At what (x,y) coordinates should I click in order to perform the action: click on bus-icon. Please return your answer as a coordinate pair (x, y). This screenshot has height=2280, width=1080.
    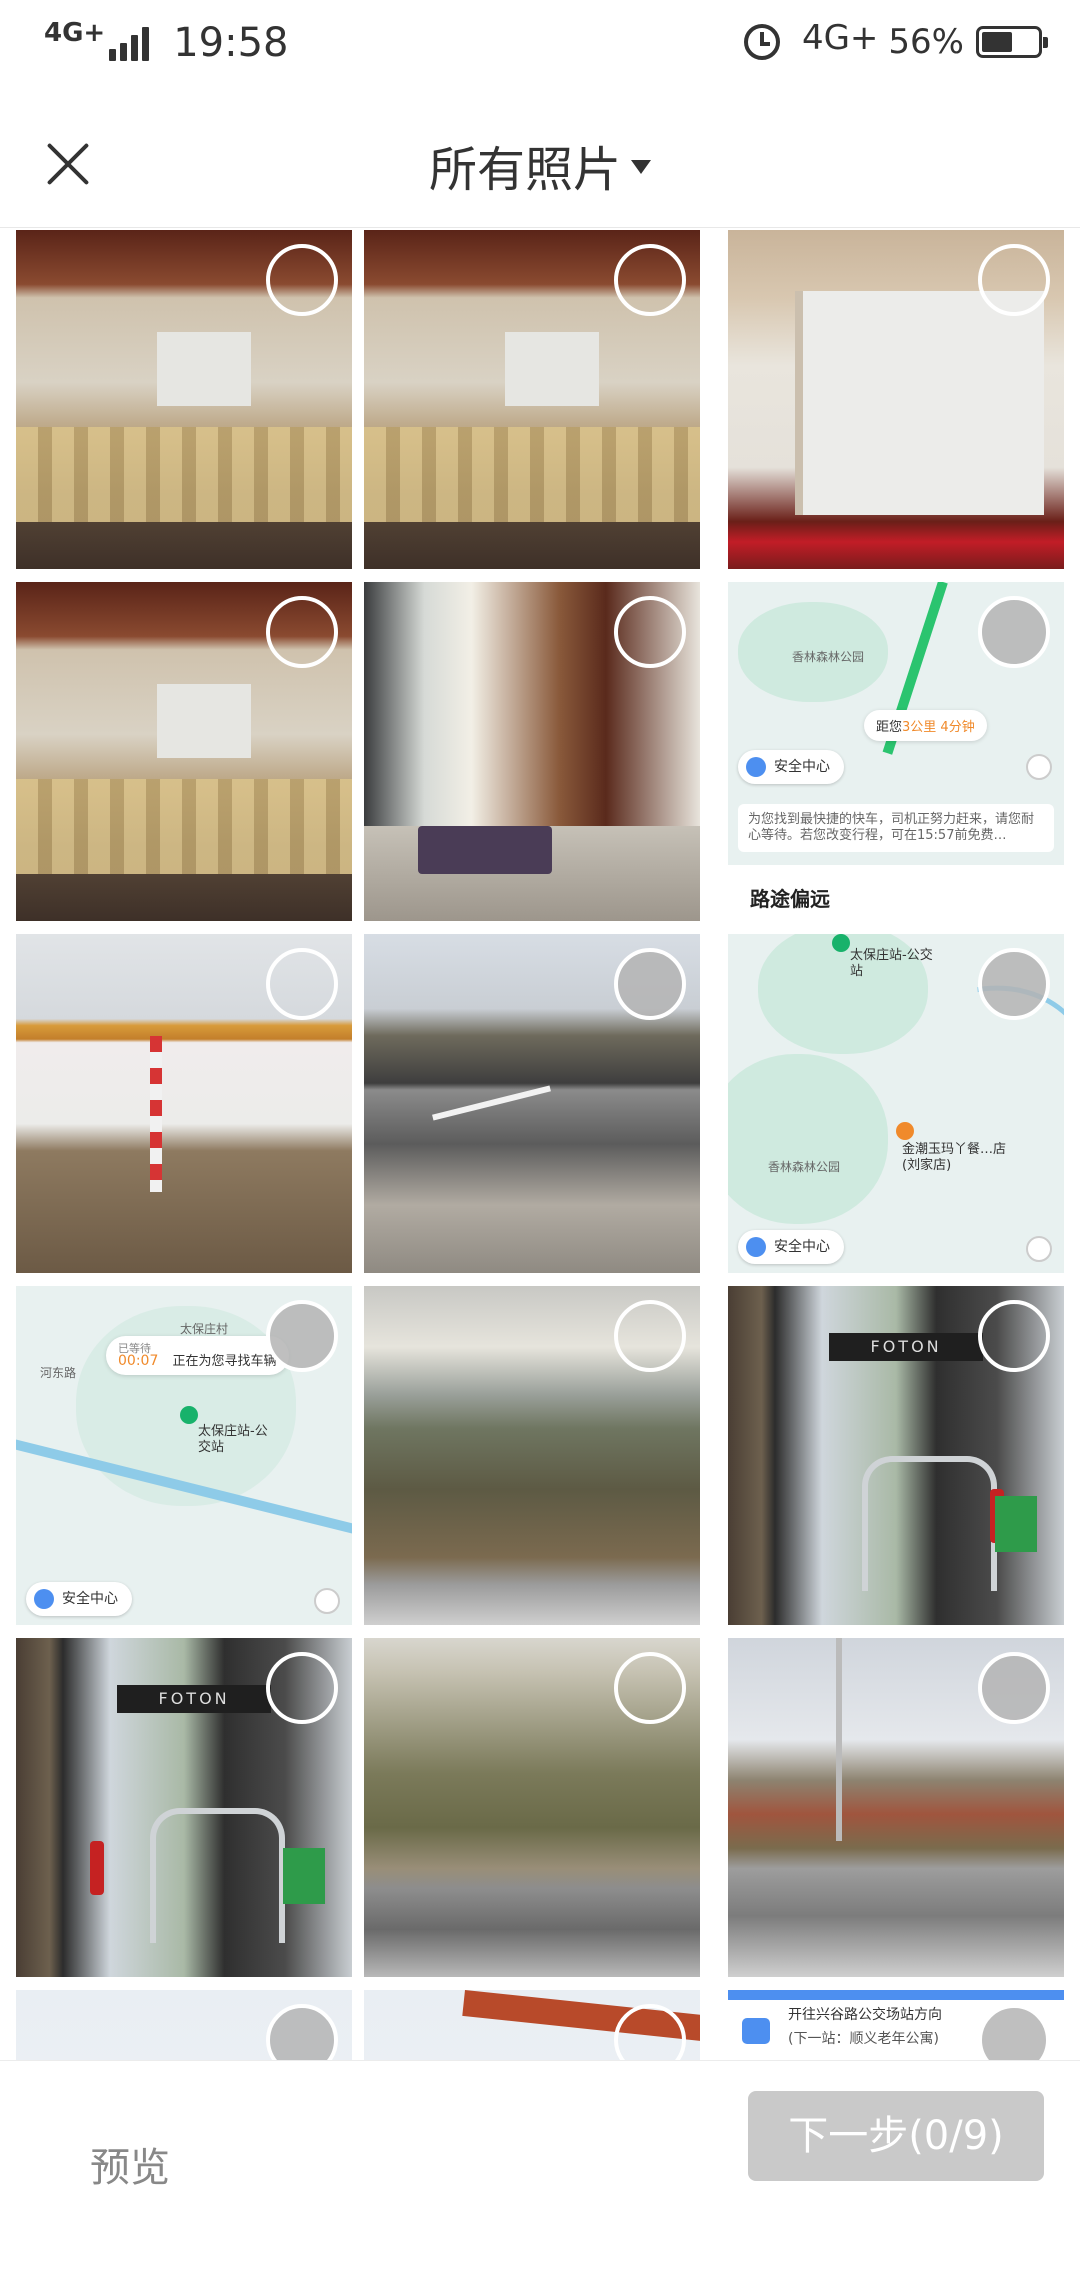
    Looking at the image, I should click on (756, 2031).